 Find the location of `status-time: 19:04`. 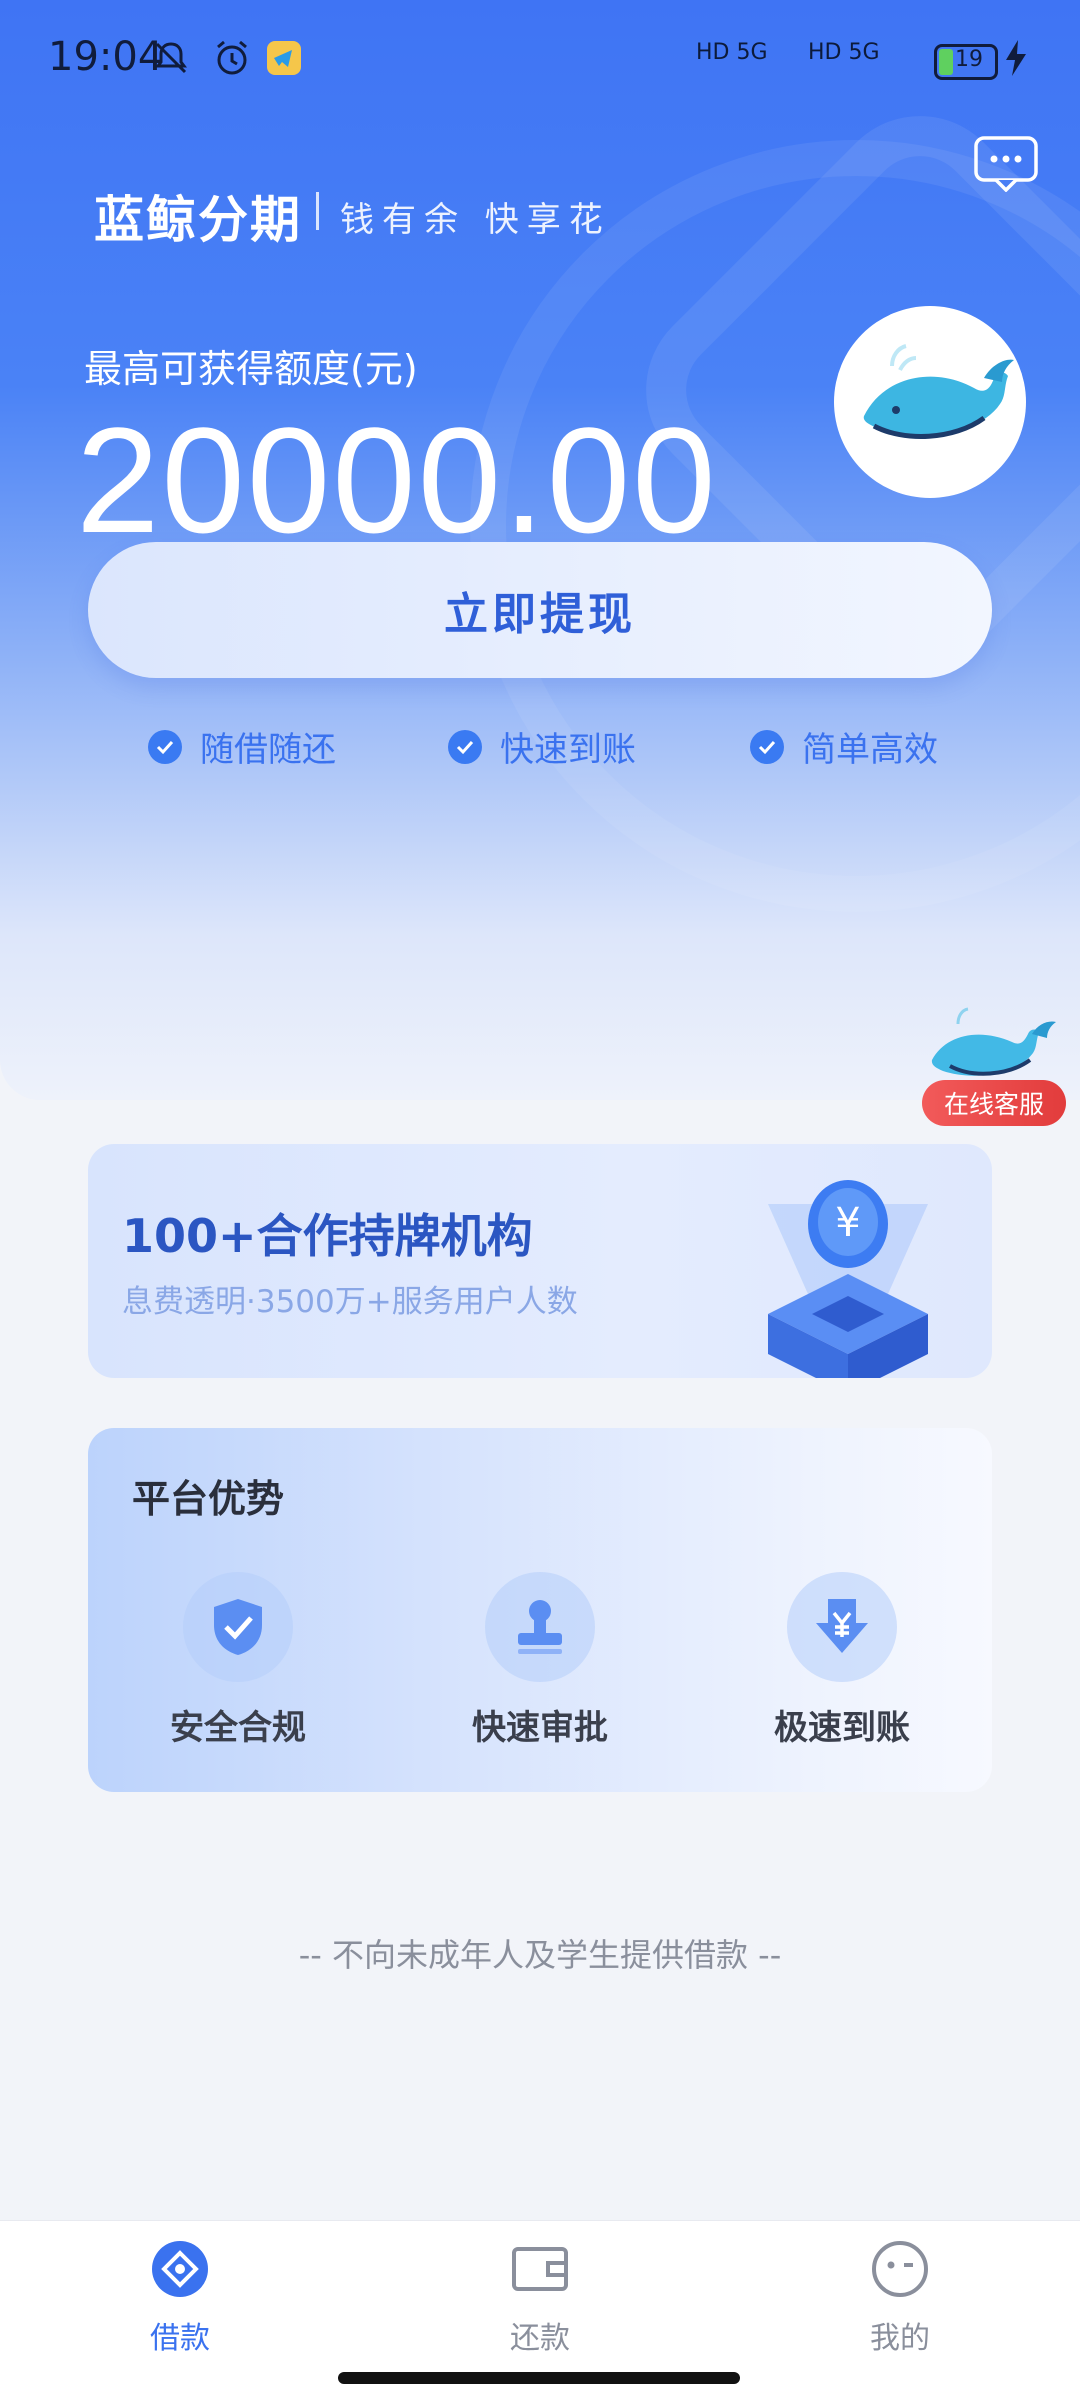

status-time: 19:04 is located at coordinates (106, 57).